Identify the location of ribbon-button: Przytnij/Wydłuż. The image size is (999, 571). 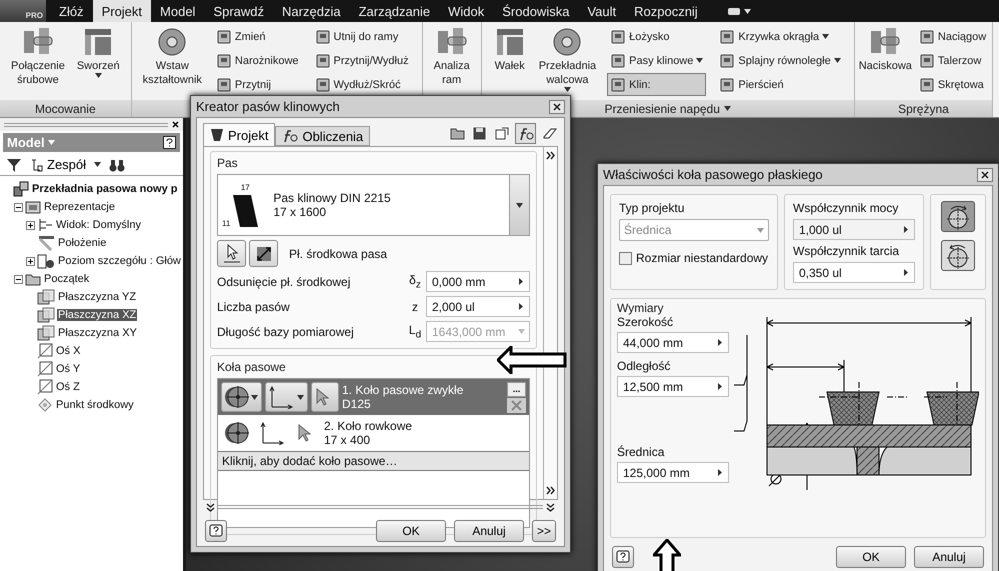
(362, 60).